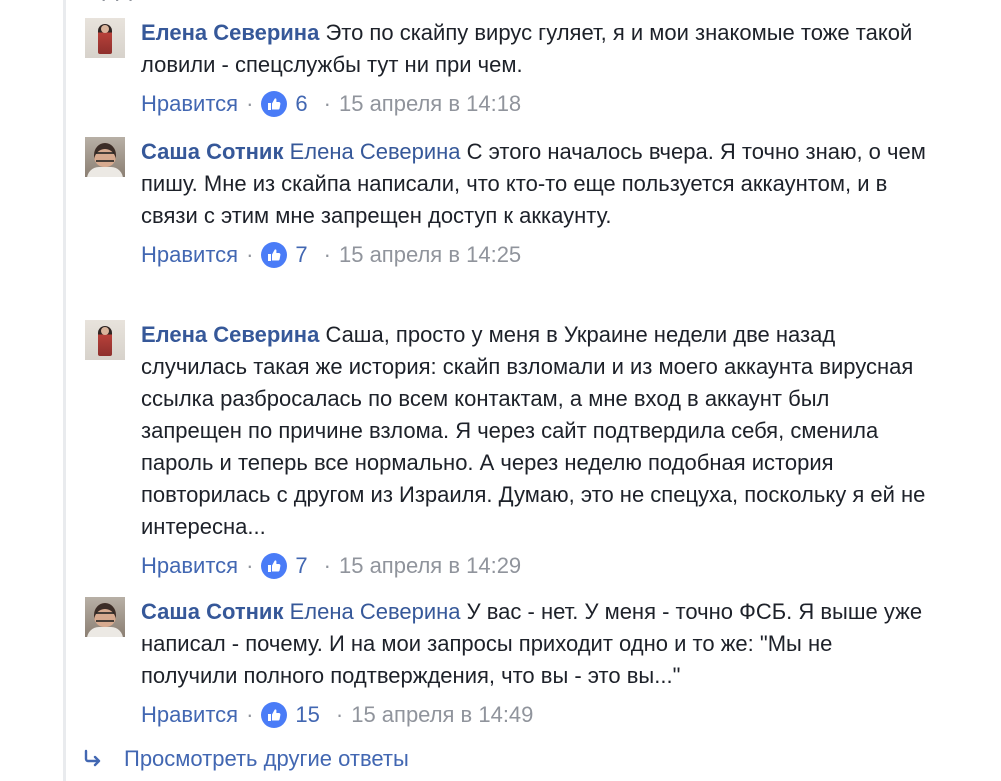 The image size is (1001, 781). What do you see at coordinates (301, 103) in the screenshot?
I see `like-count: 6` at bounding box center [301, 103].